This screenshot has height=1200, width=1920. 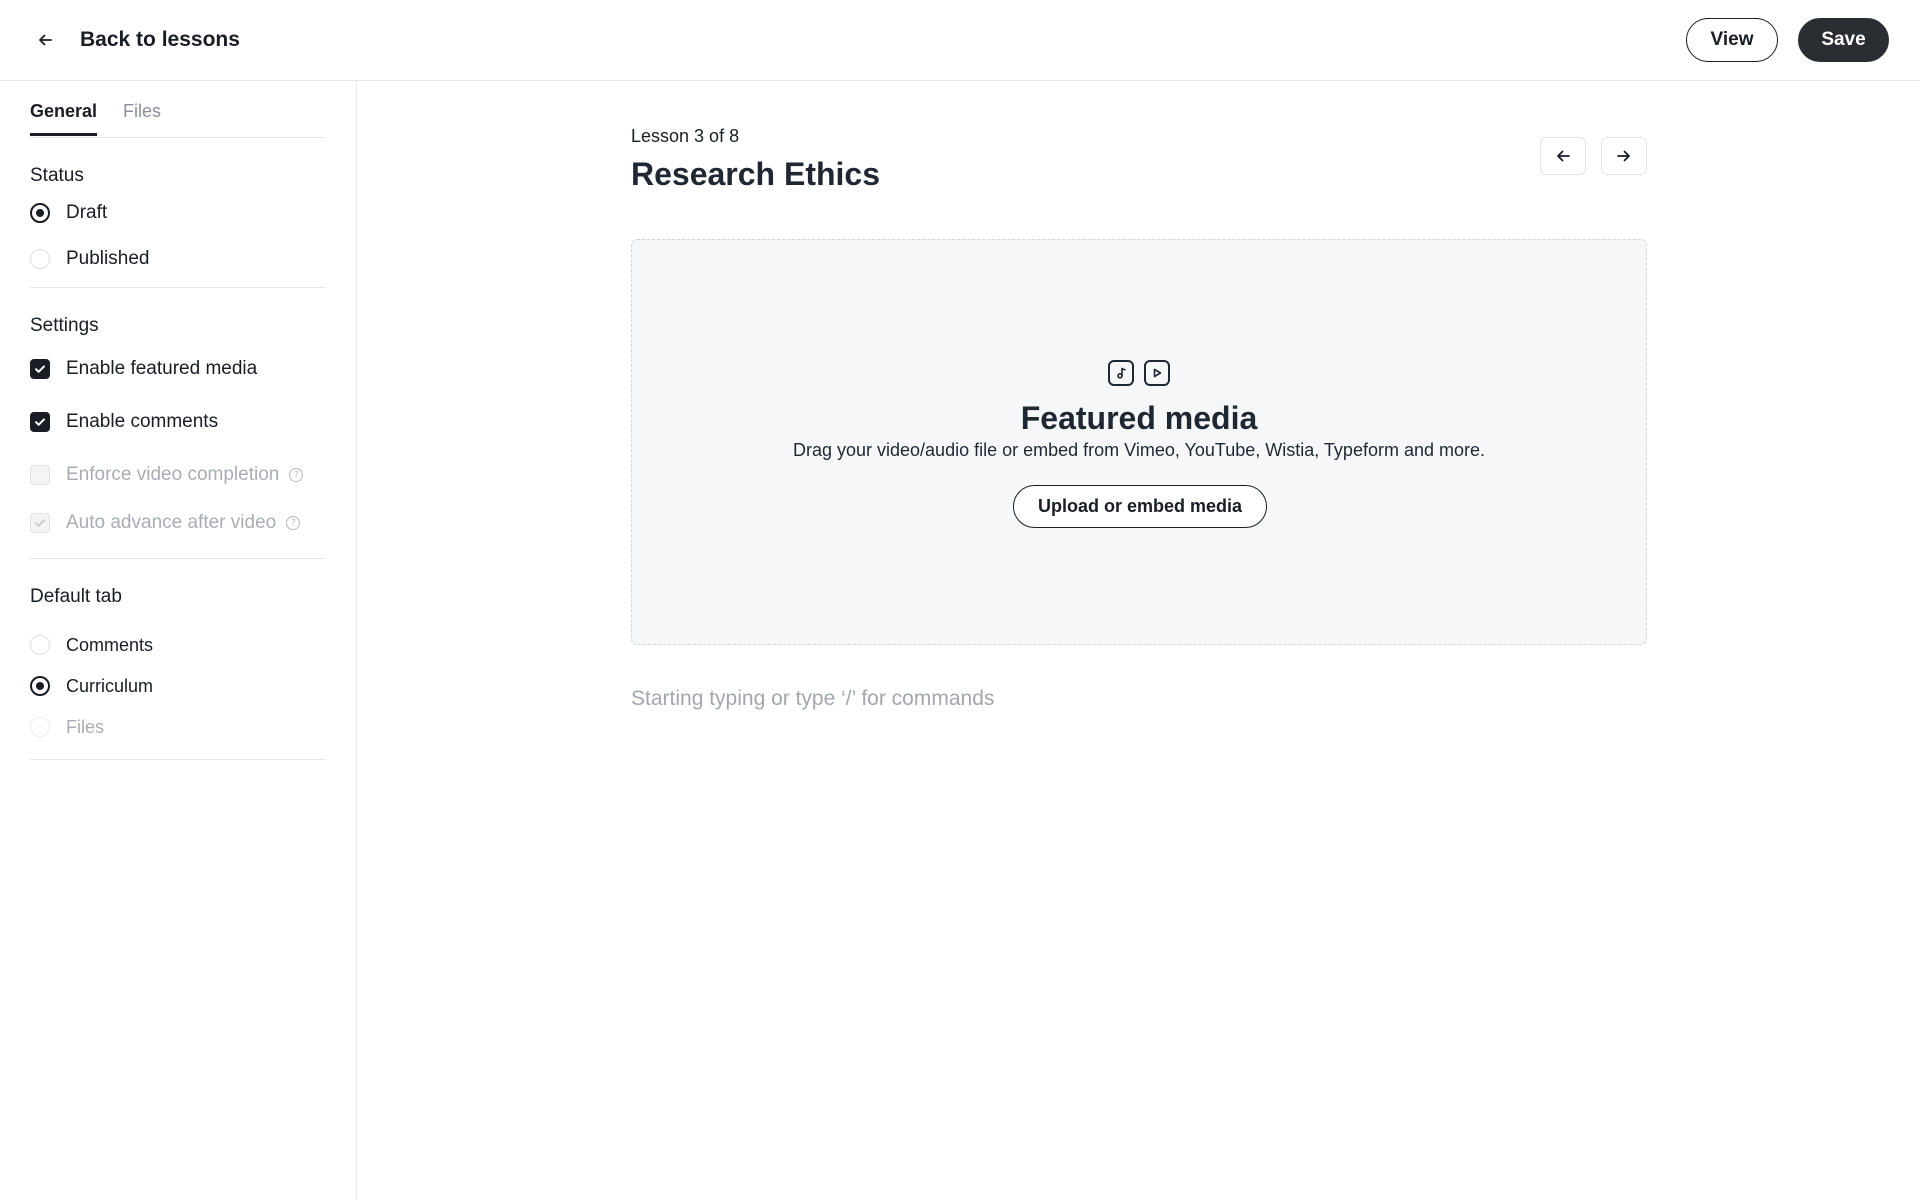 I want to click on setting-auto-advance-after-video: Auto advance after video ?, so click(x=165, y=523).